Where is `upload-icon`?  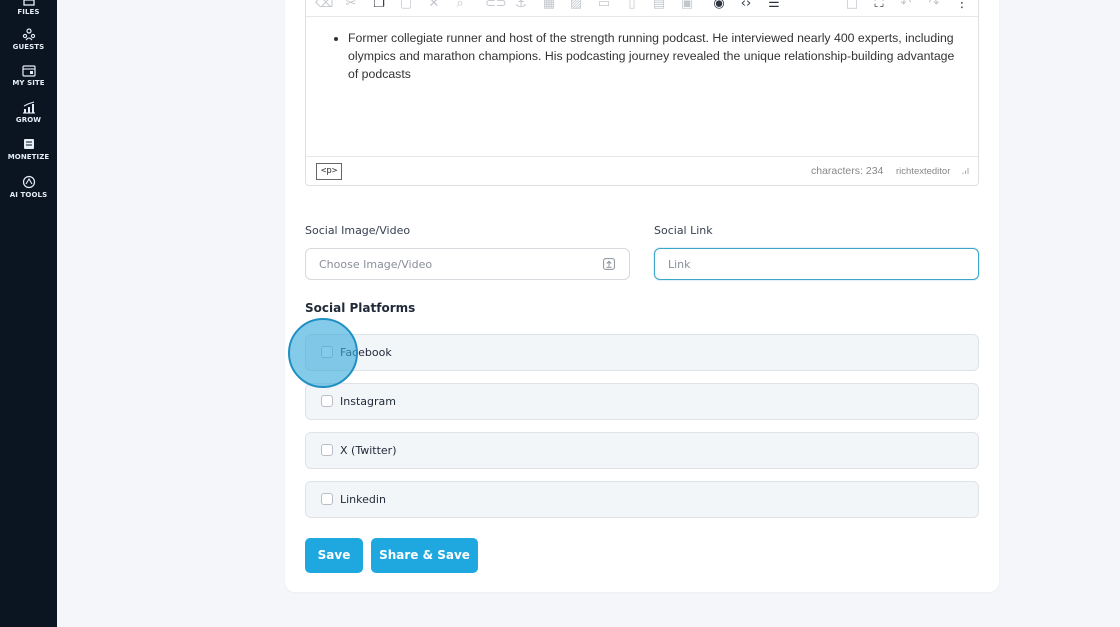 upload-icon is located at coordinates (609, 264).